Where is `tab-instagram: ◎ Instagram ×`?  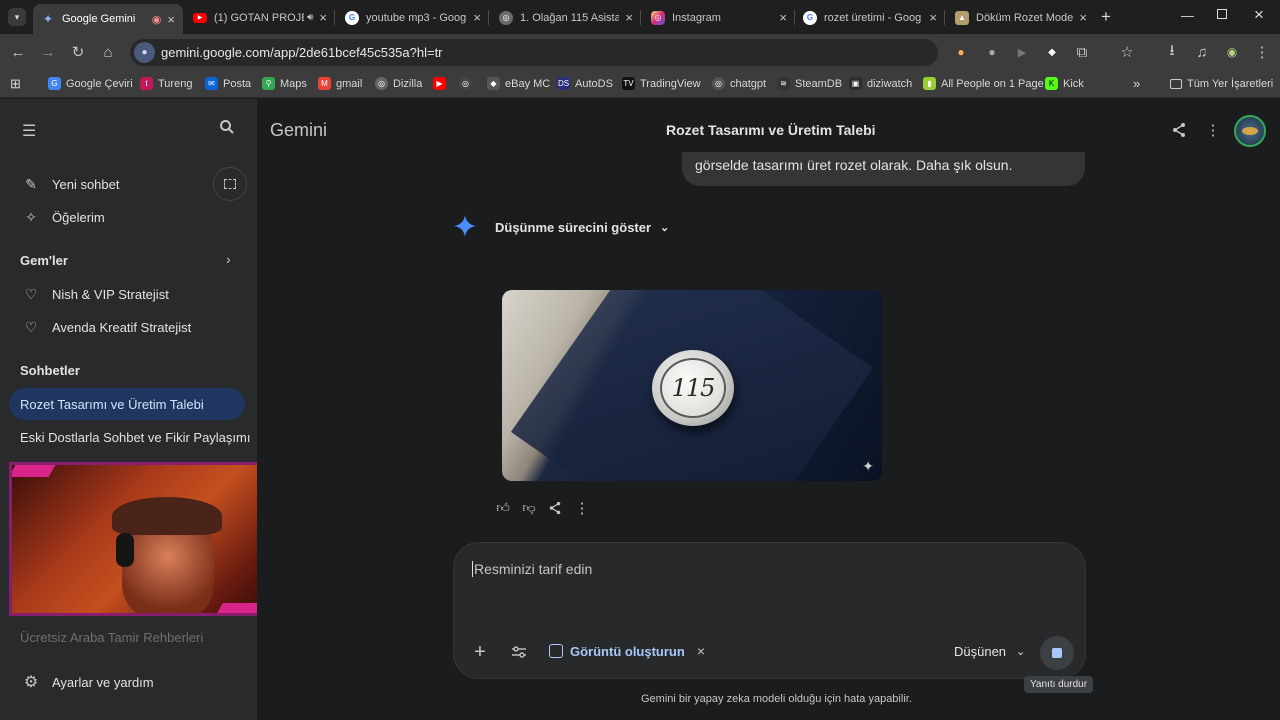 tab-instagram: ◎ Instagram × is located at coordinates (719, 17).